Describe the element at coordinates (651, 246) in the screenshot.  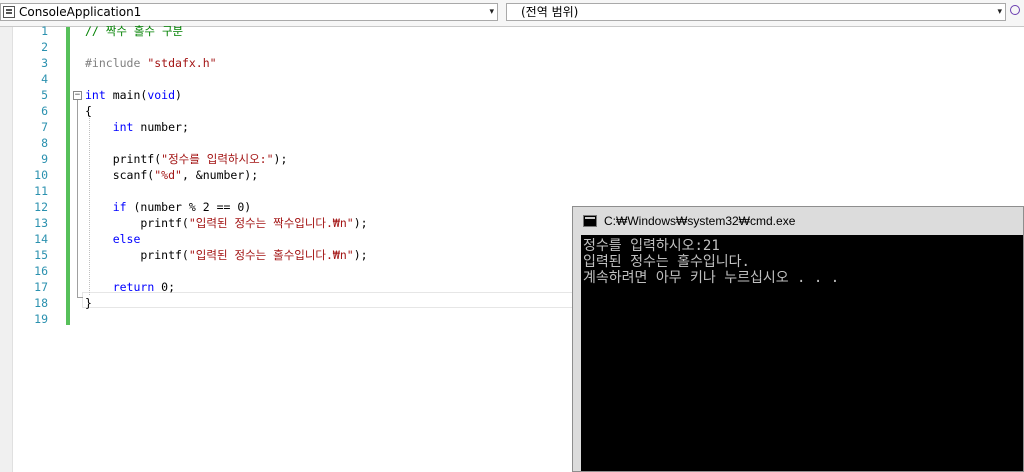
I see `console-output-line: 정수를 입력하시오:21` at that location.